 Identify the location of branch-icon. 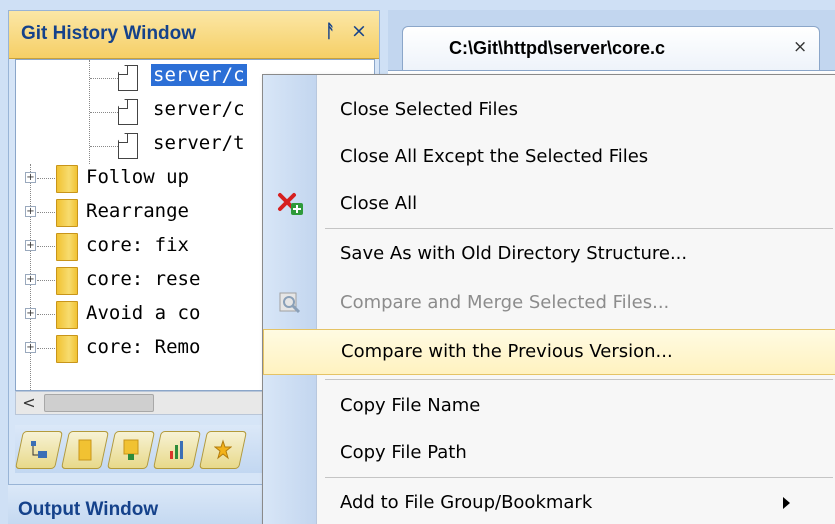
(131, 449).